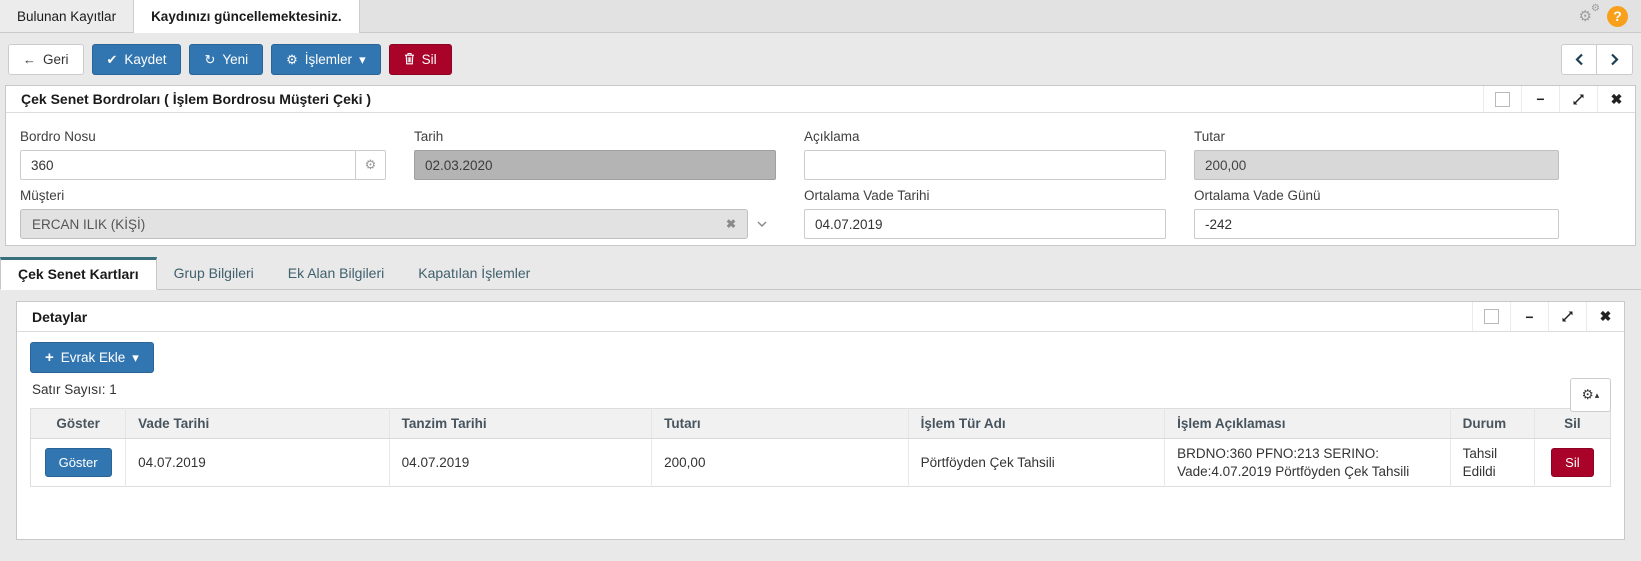 This screenshot has height=561, width=1641. What do you see at coordinates (257, 462) in the screenshot?
I see `cell-vade-tarihi: 04.07.2019` at bounding box center [257, 462].